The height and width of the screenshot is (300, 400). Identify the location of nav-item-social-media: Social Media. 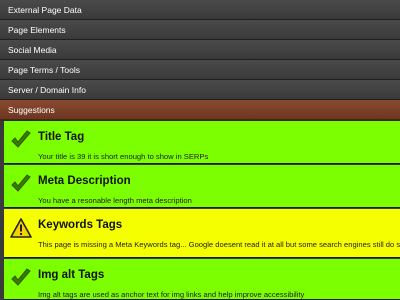
(200, 50).